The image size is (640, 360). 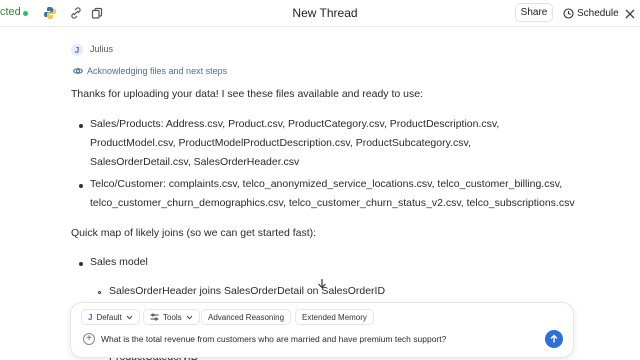 I want to click on extended-memory-label: Extended Memory, so click(x=334, y=317).